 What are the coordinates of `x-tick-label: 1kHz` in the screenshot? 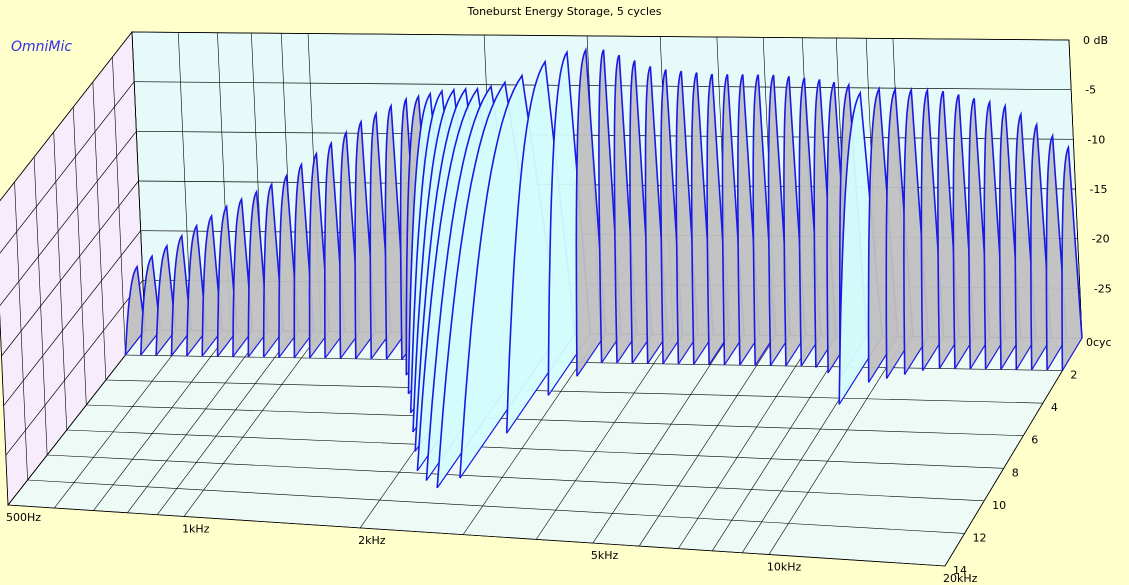 It's located at (196, 528).